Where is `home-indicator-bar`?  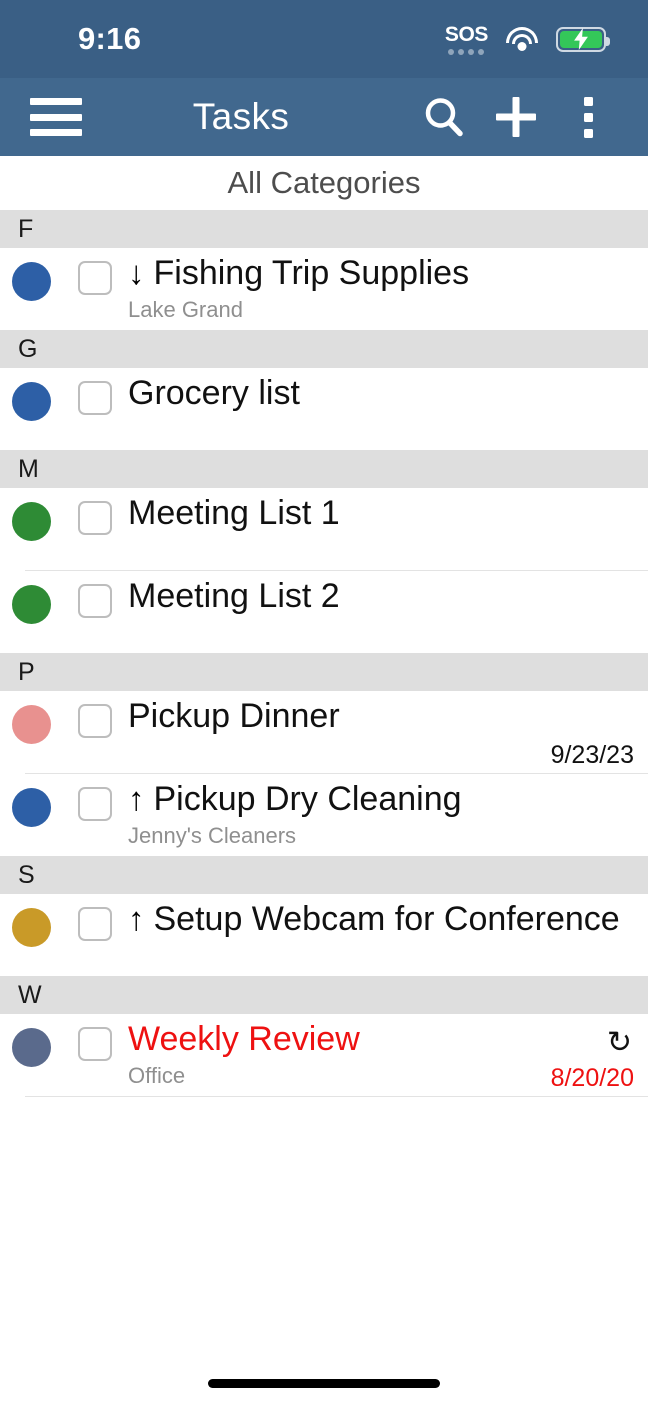
home-indicator-bar is located at coordinates (324, 1383).